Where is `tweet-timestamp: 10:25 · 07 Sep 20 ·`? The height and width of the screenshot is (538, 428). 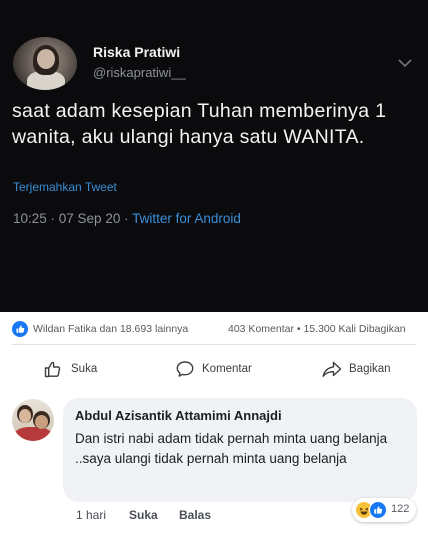 tweet-timestamp: 10:25 · 07 Sep 20 · is located at coordinates (73, 218).